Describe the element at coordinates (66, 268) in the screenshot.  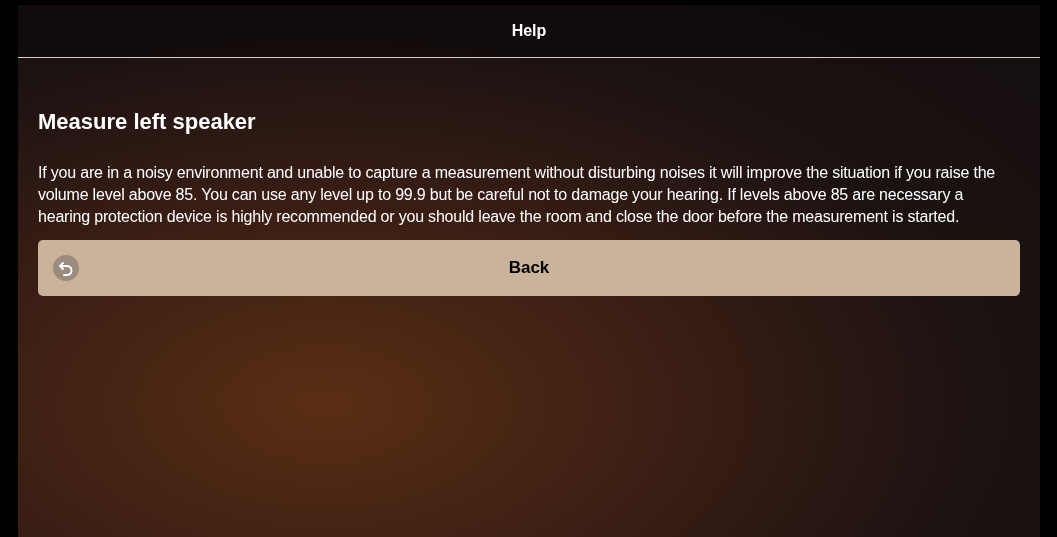
I see `return-icon` at that location.